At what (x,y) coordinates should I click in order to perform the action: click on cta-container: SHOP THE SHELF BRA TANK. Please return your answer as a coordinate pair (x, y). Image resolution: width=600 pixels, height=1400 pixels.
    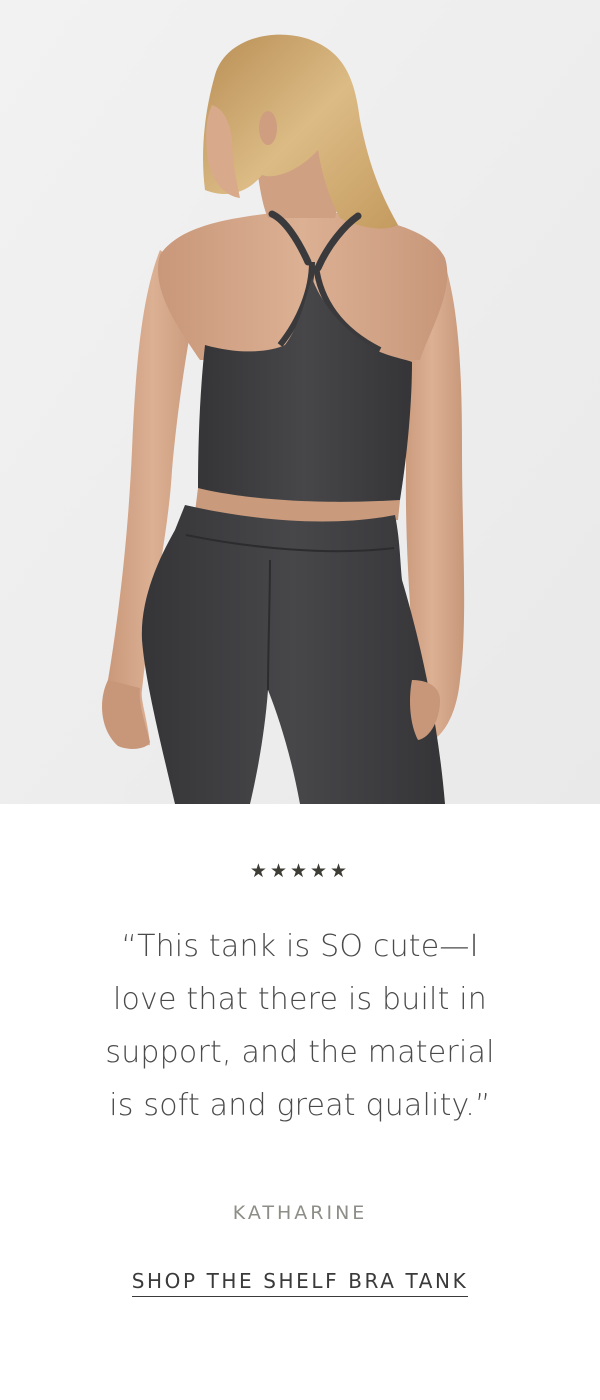
    Looking at the image, I should click on (300, 1283).